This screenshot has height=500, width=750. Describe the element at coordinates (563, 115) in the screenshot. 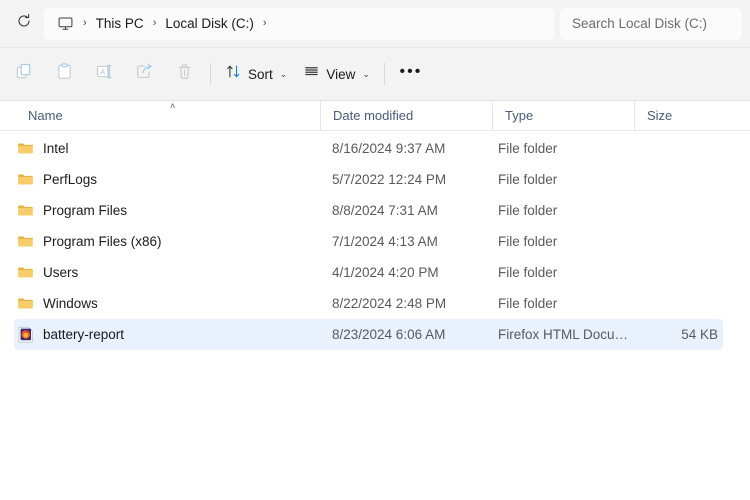

I see `column-header-type: Type` at that location.